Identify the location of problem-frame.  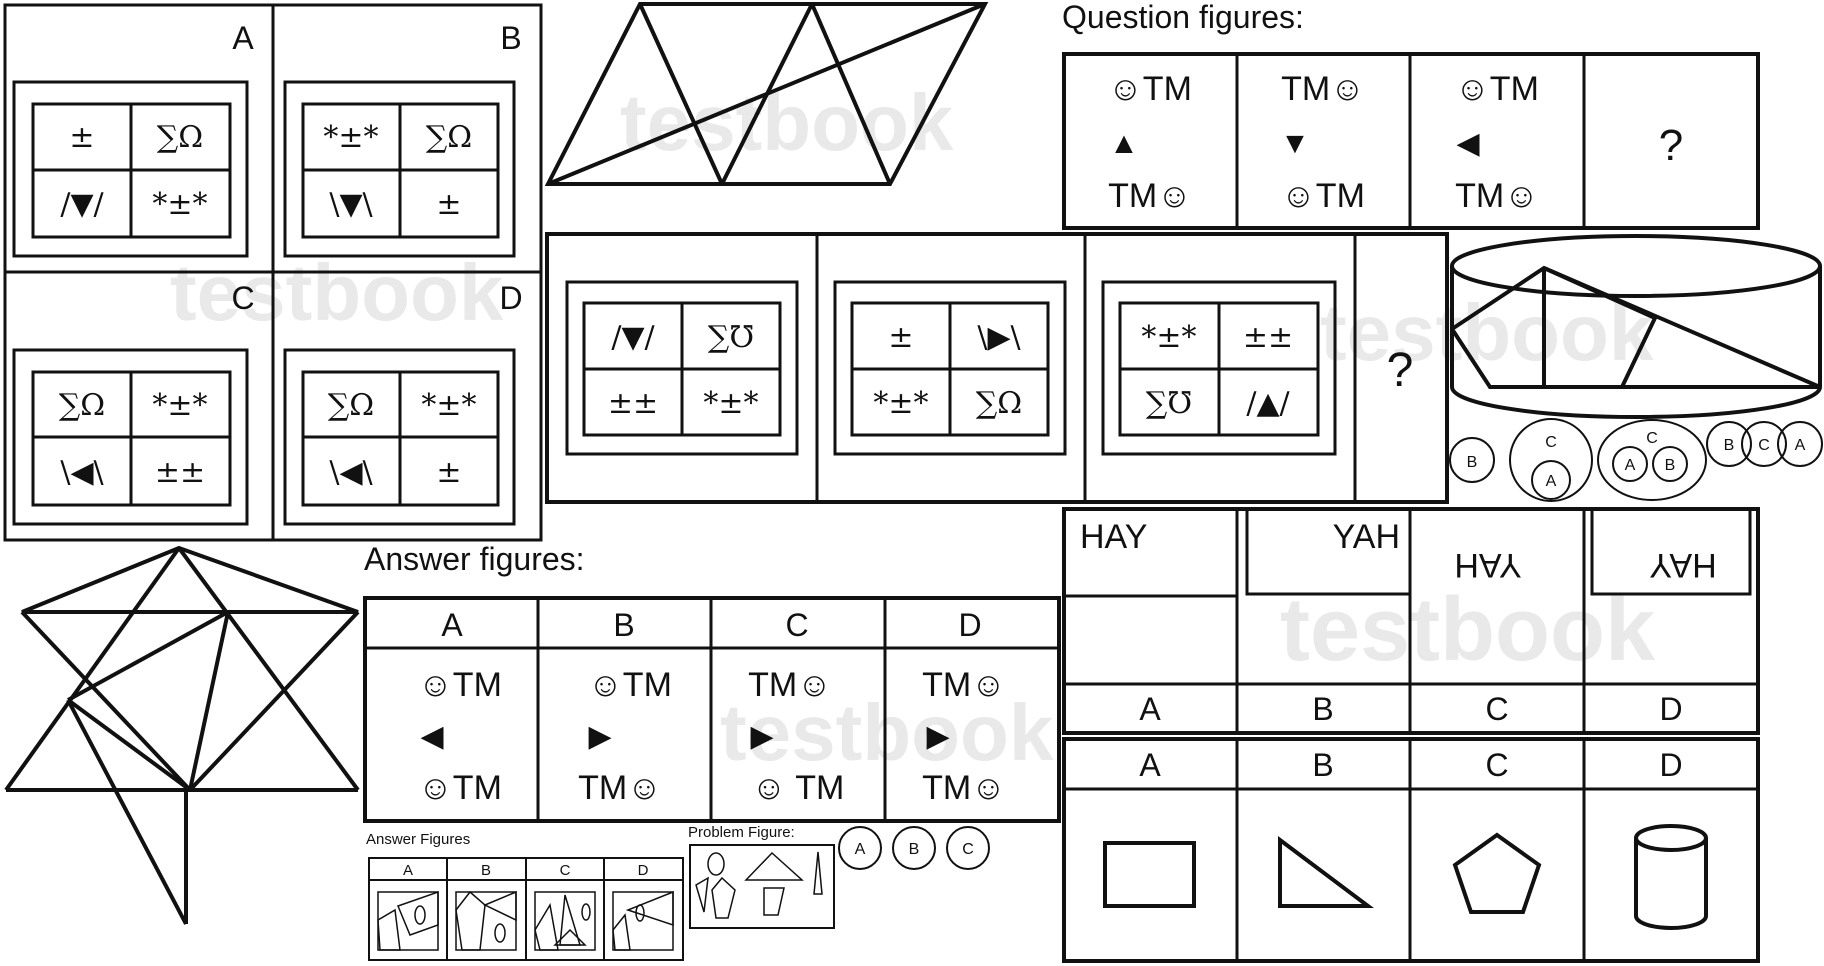
(762, 886).